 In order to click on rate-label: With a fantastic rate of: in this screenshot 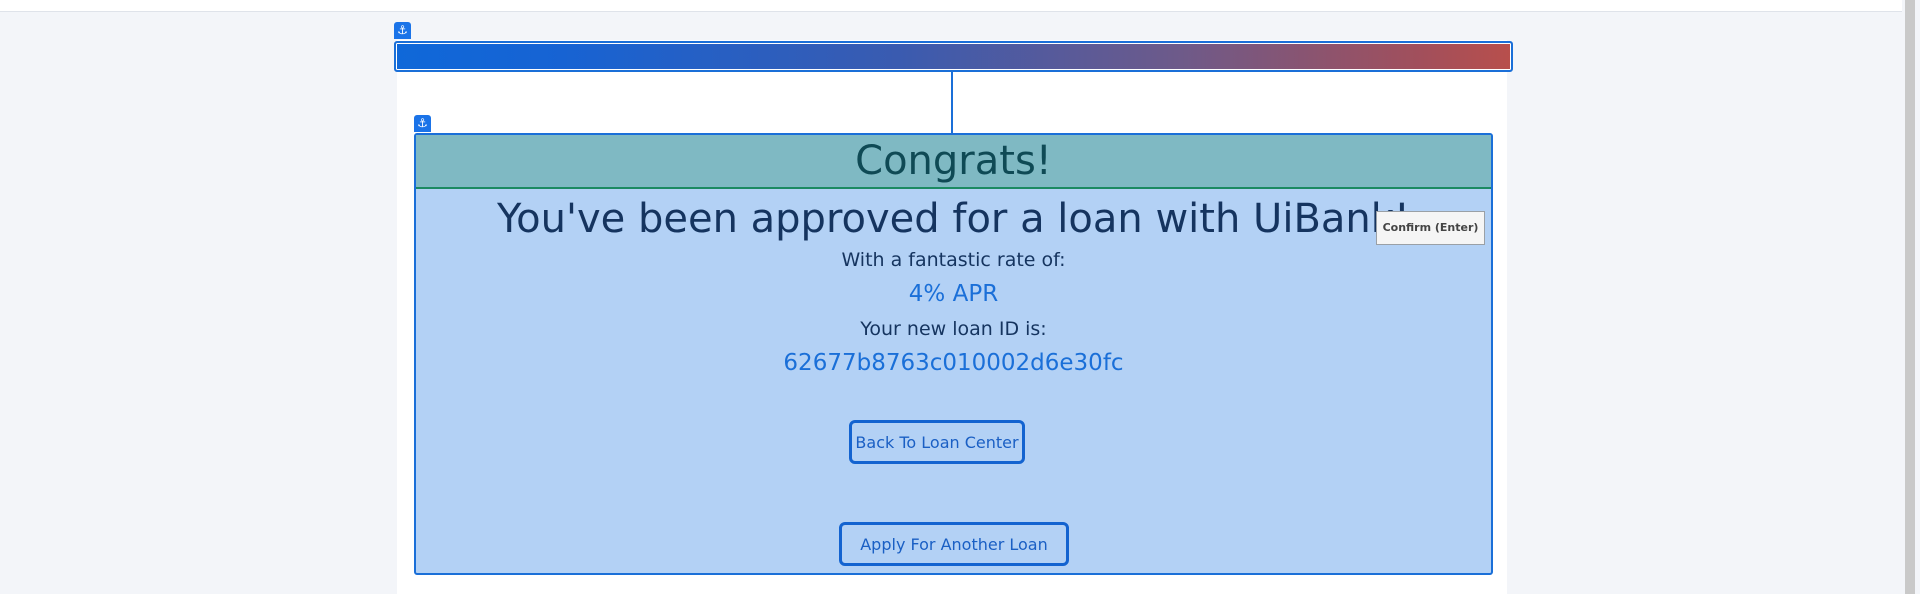, I will do `click(953, 260)`.